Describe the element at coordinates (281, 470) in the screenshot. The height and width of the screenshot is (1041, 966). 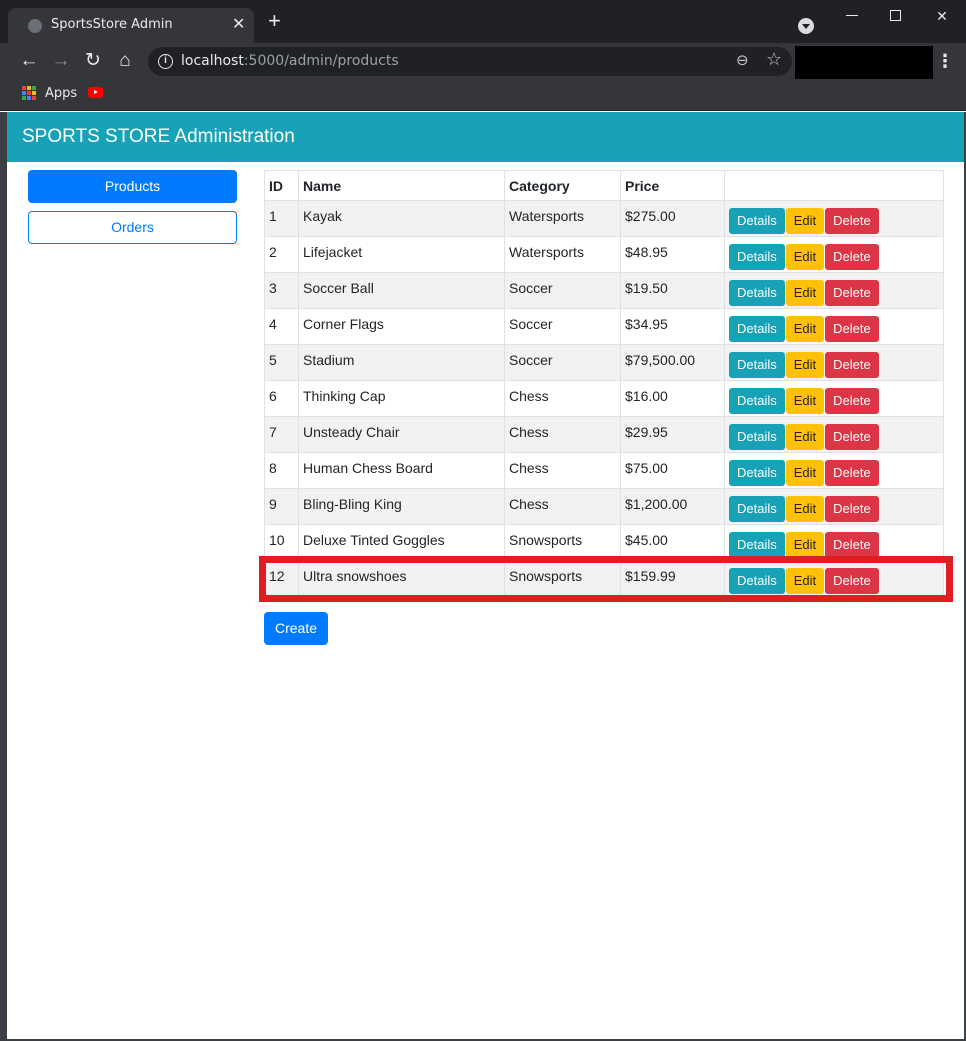
I see `cell-id: 8` at that location.